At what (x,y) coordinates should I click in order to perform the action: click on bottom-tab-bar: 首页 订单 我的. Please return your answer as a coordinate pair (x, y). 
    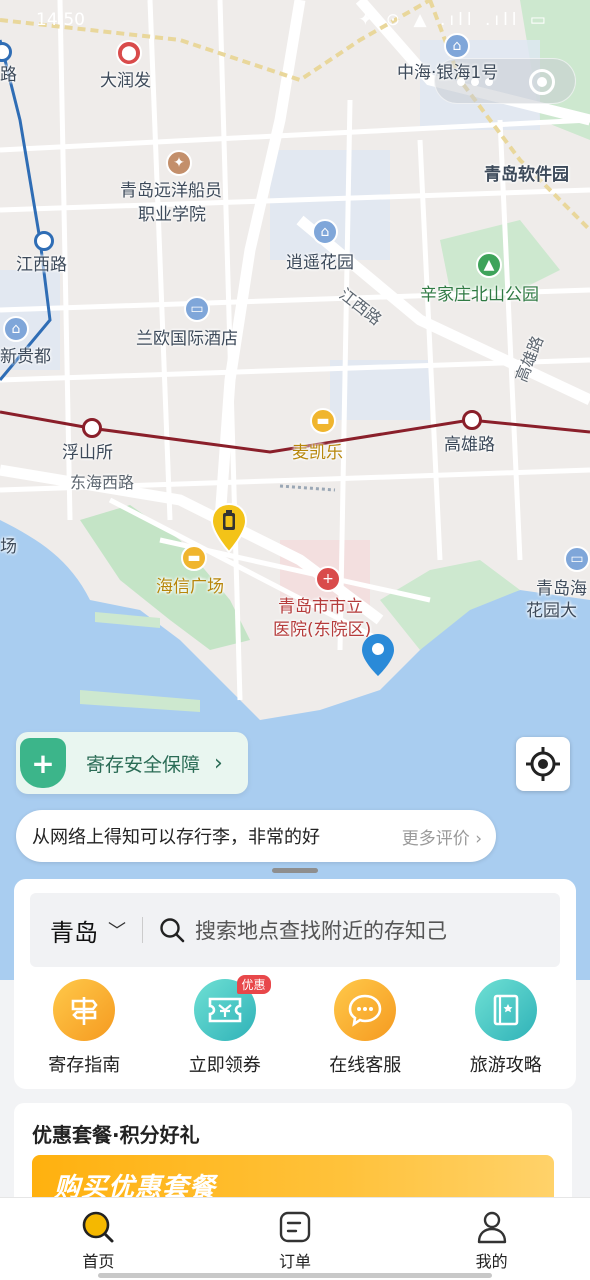
    Looking at the image, I should click on (295, 1238).